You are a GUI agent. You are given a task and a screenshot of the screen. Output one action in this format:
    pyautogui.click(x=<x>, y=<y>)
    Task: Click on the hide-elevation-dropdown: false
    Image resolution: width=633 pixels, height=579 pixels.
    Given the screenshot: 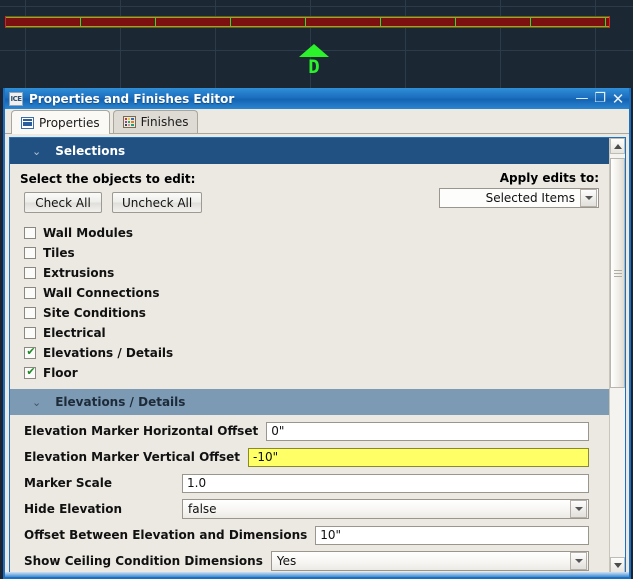 What is the action you would take?
    pyautogui.click(x=385, y=509)
    